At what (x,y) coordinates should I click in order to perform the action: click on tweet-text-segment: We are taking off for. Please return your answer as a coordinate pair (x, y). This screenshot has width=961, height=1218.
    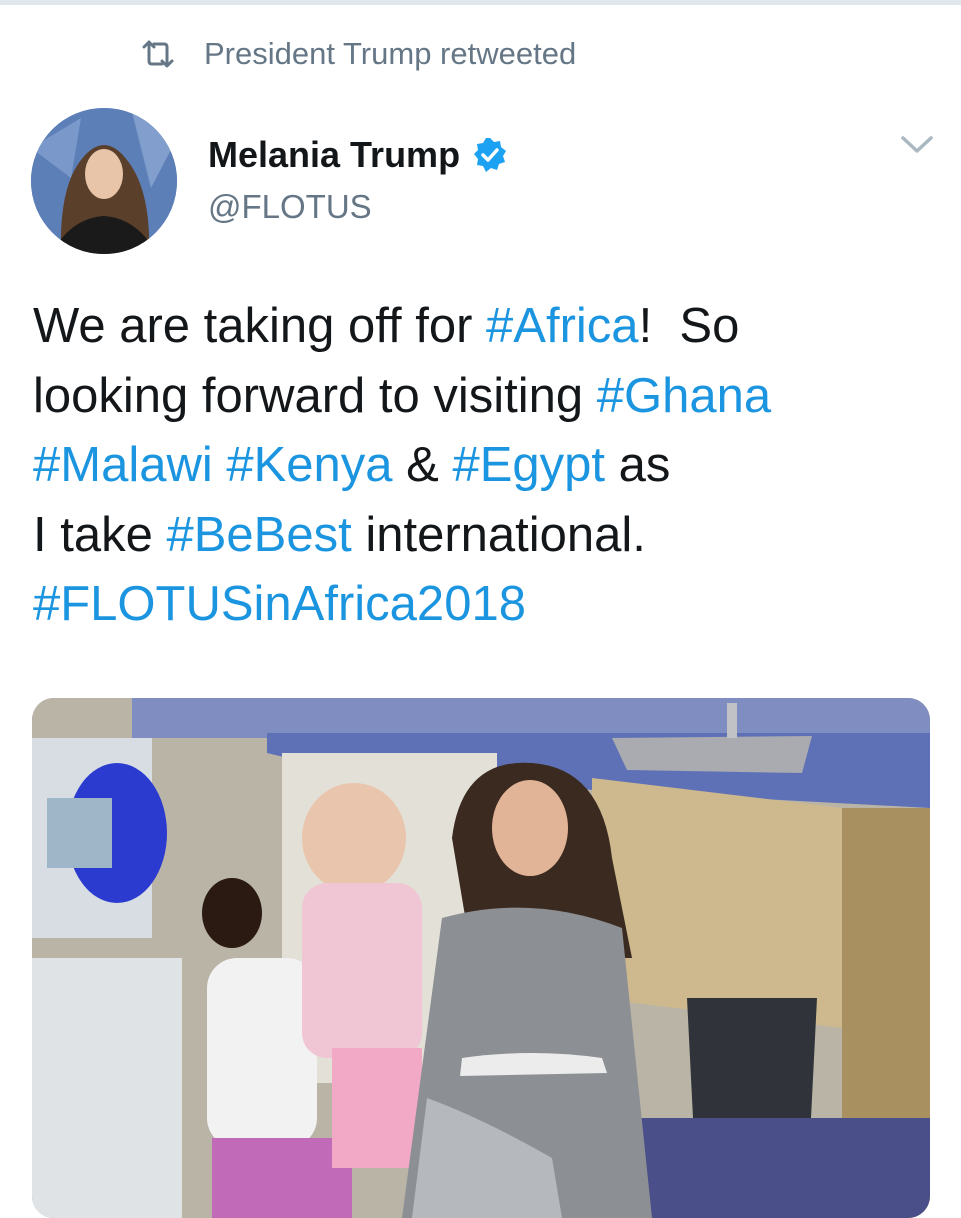
    Looking at the image, I should click on (260, 326).